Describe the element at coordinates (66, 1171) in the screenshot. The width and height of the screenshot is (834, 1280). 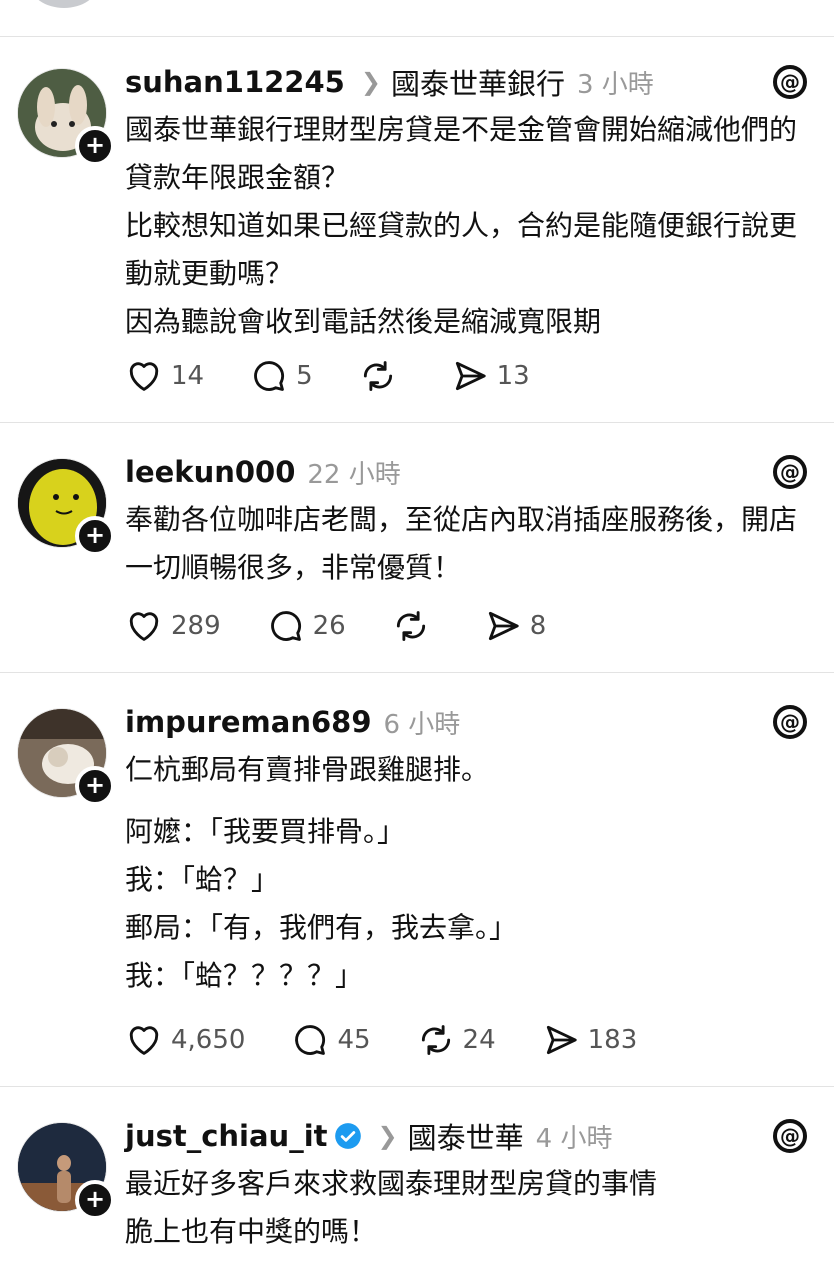
I see `avatar-post-4: +` at that location.